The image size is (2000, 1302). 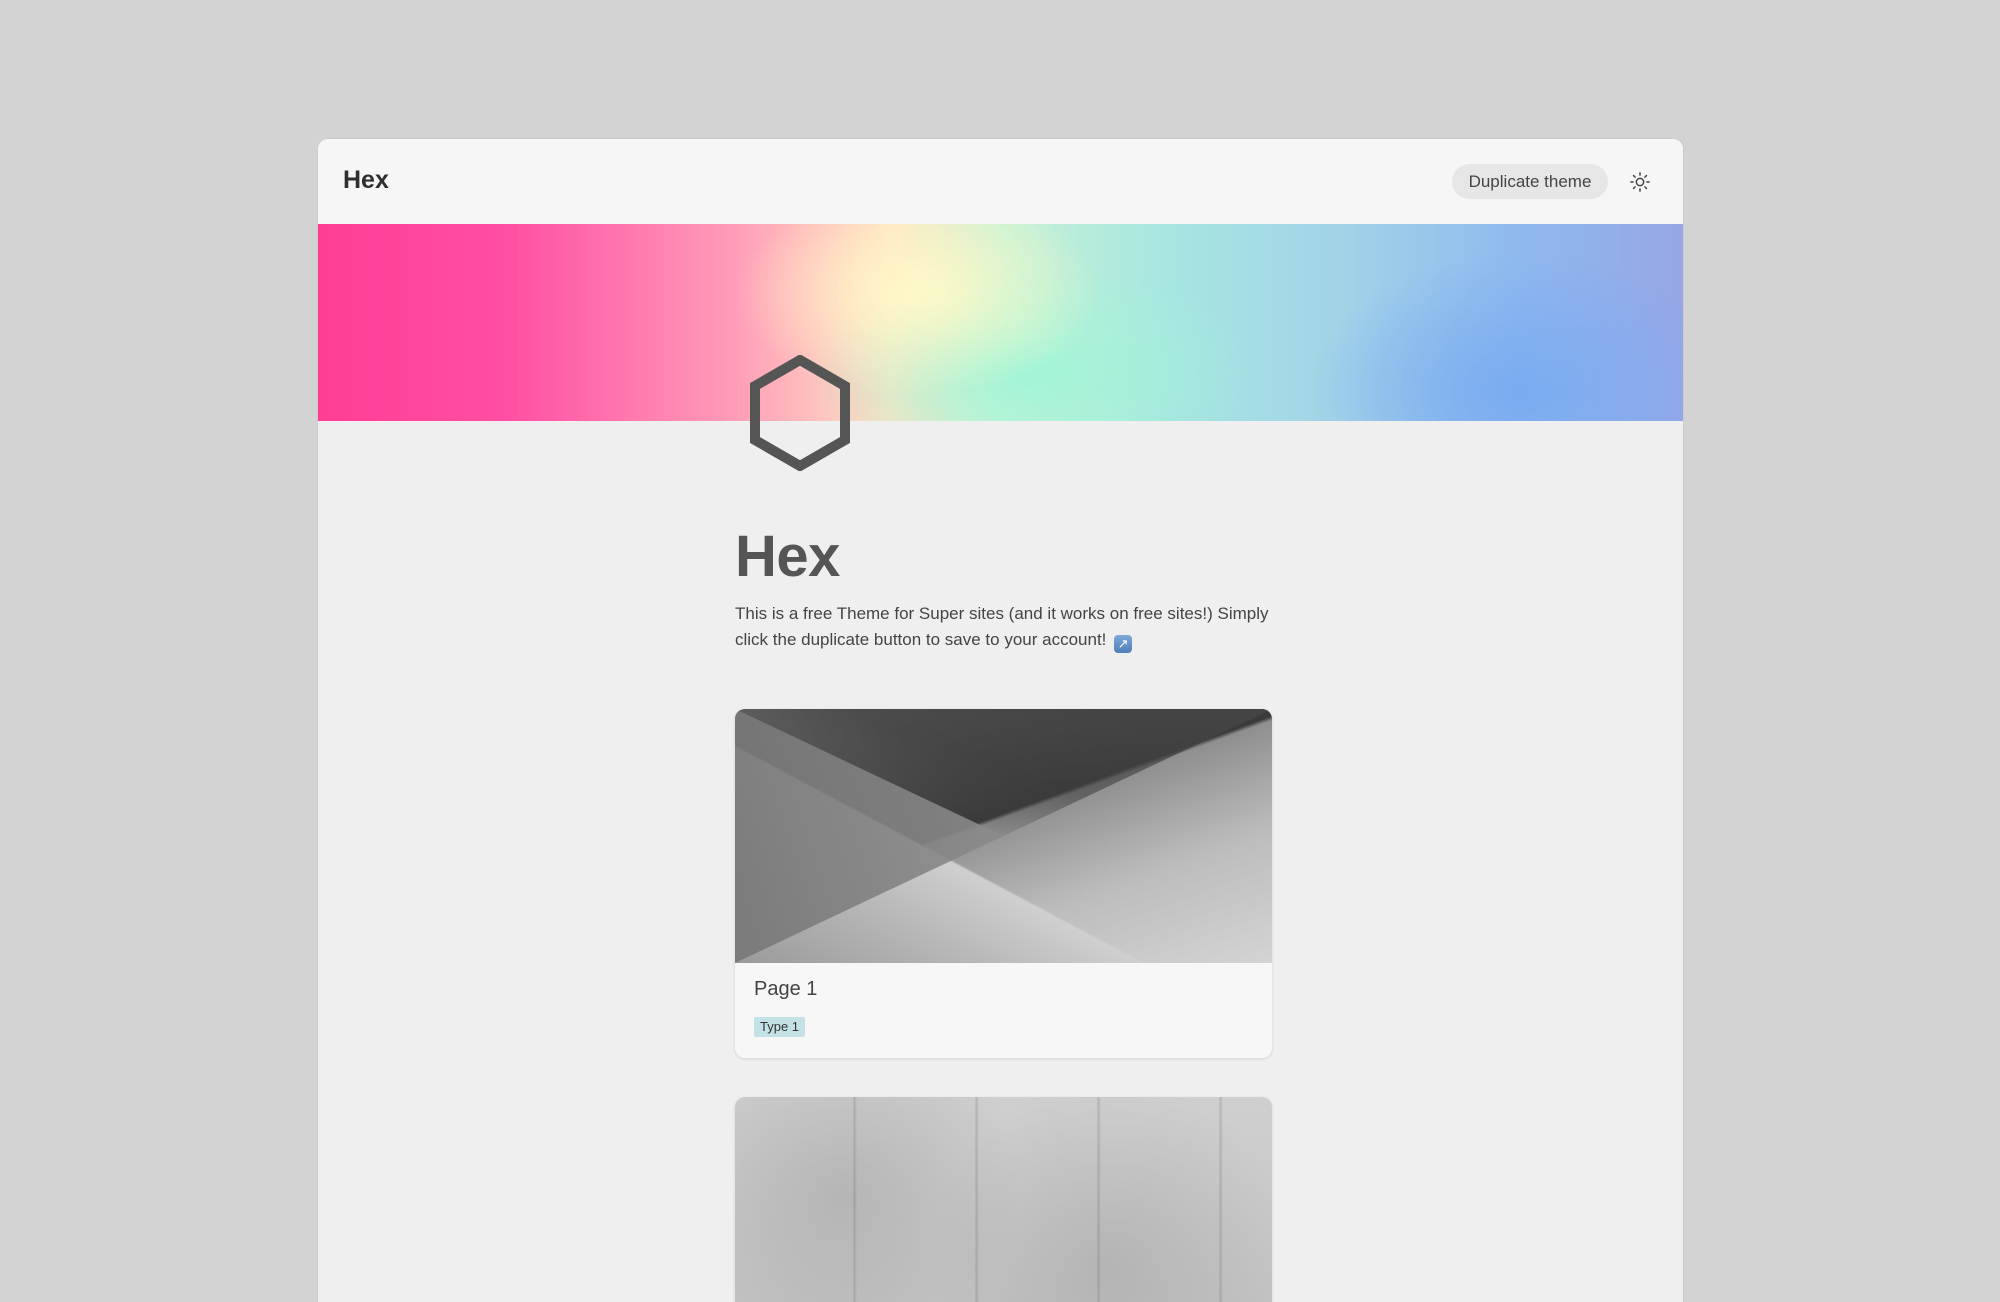 I want to click on top-navbar: Hex Duplicate theme, so click(x=1000, y=181).